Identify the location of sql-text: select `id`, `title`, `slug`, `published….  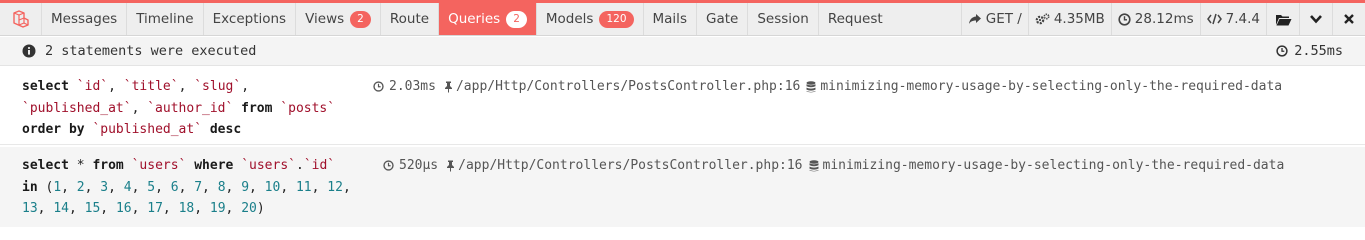
(178, 108).